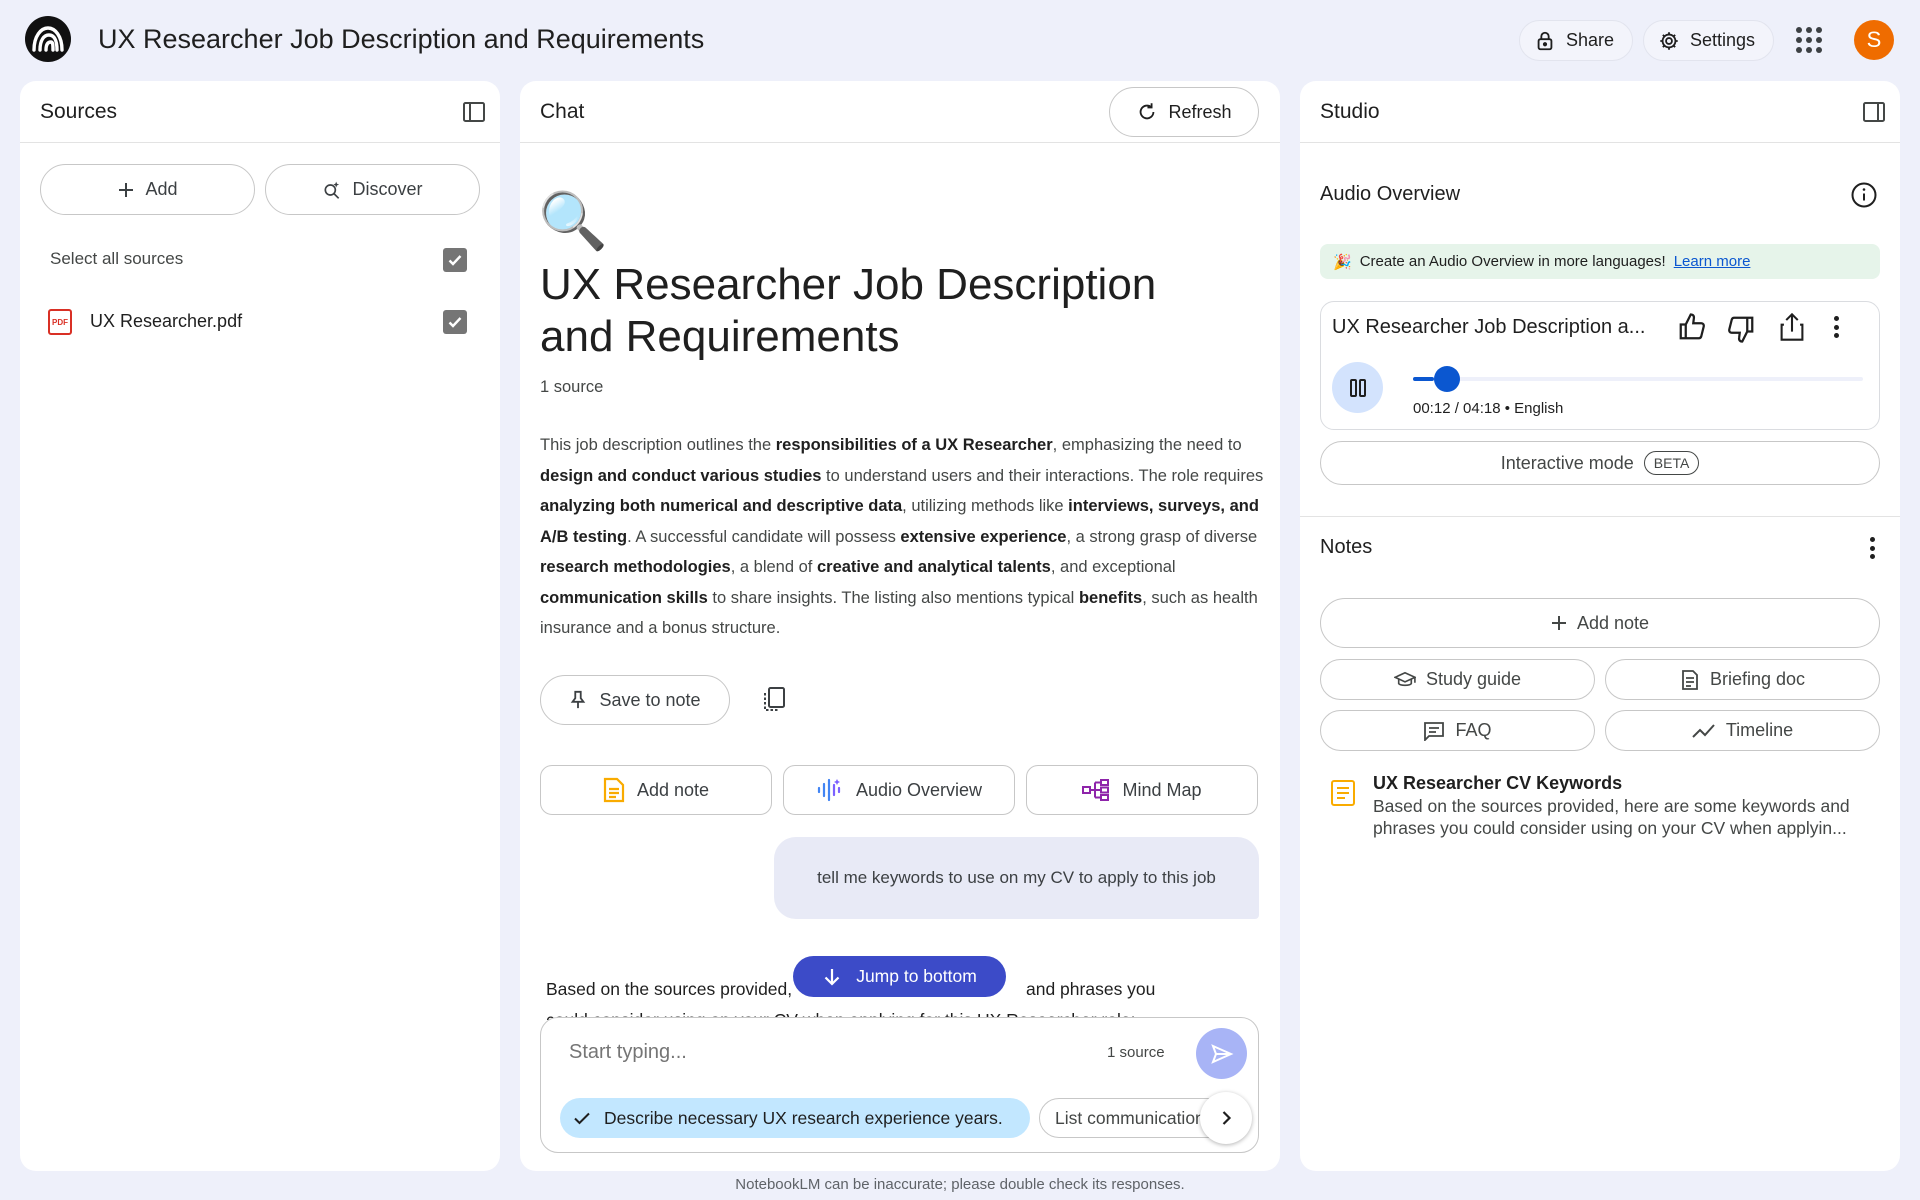 The image size is (1920, 1200). I want to click on audio-overview-label: Audio Overview, so click(919, 789).